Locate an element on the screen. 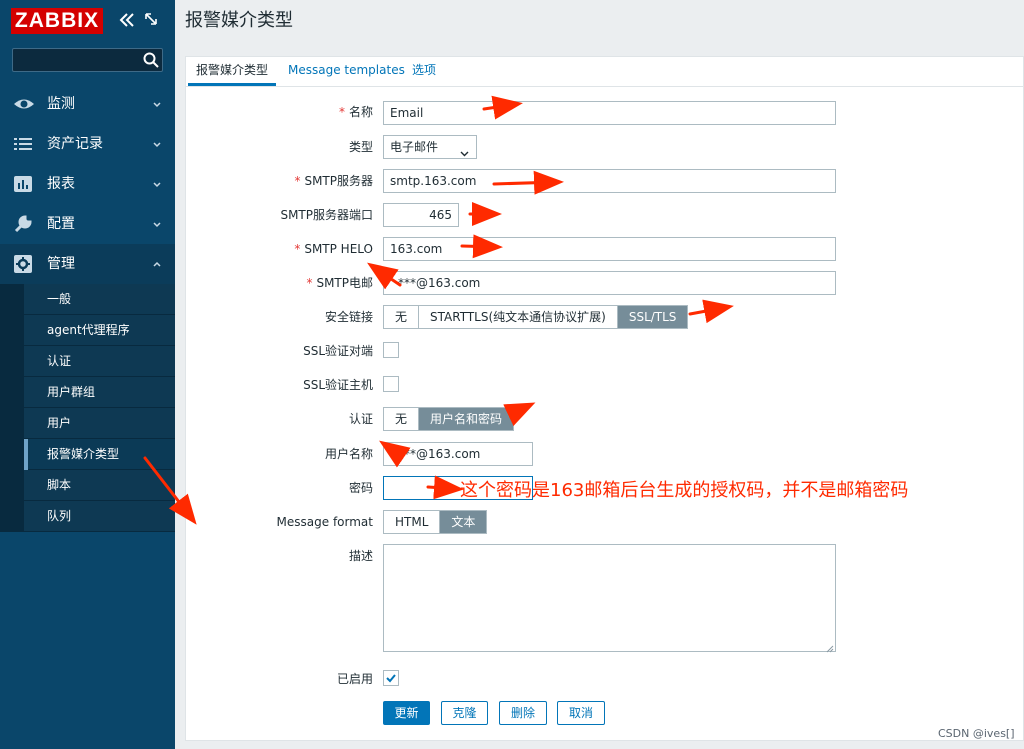 The height and width of the screenshot is (749, 1024). watermark: CSDN @ives[] is located at coordinates (976, 733).